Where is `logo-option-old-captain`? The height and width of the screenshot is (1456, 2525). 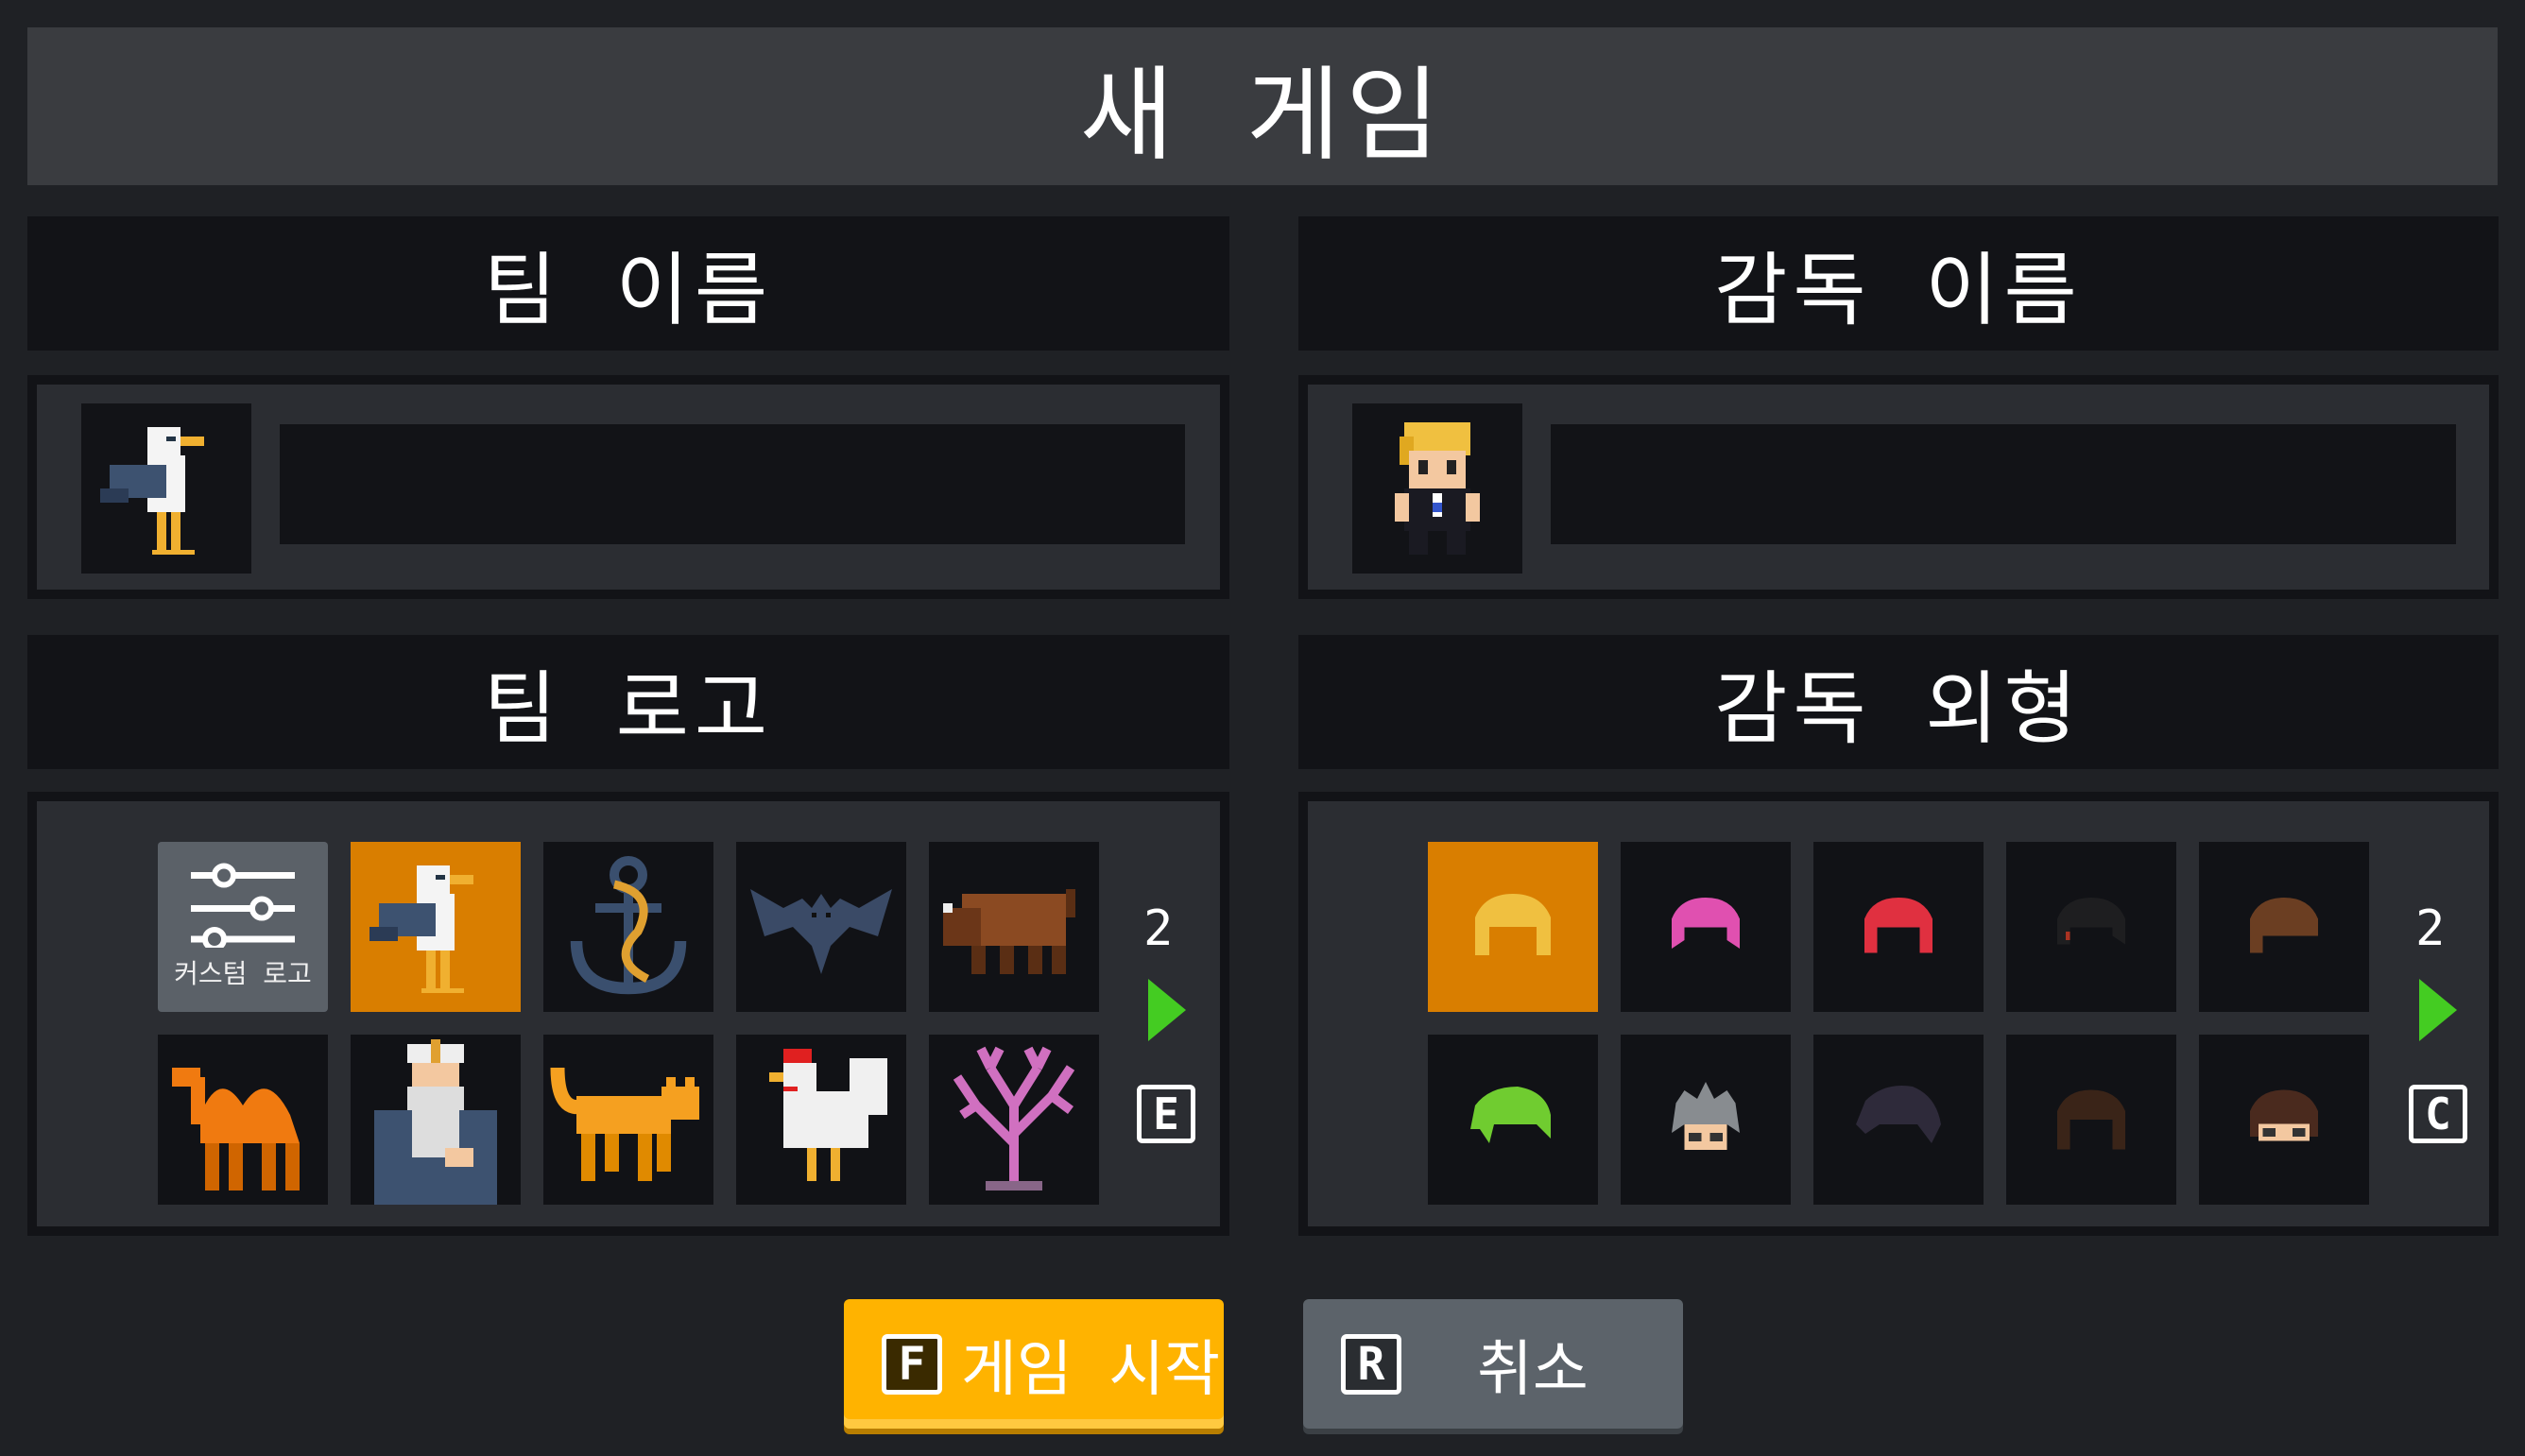
logo-option-old-captain is located at coordinates (436, 1120).